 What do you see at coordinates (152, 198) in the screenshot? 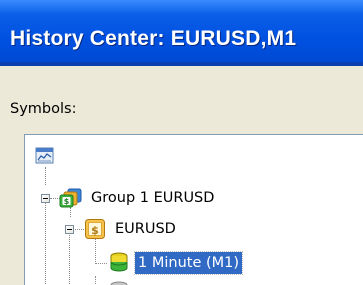
I see `tree-node-group-label: Group 1 EURUSD` at bounding box center [152, 198].